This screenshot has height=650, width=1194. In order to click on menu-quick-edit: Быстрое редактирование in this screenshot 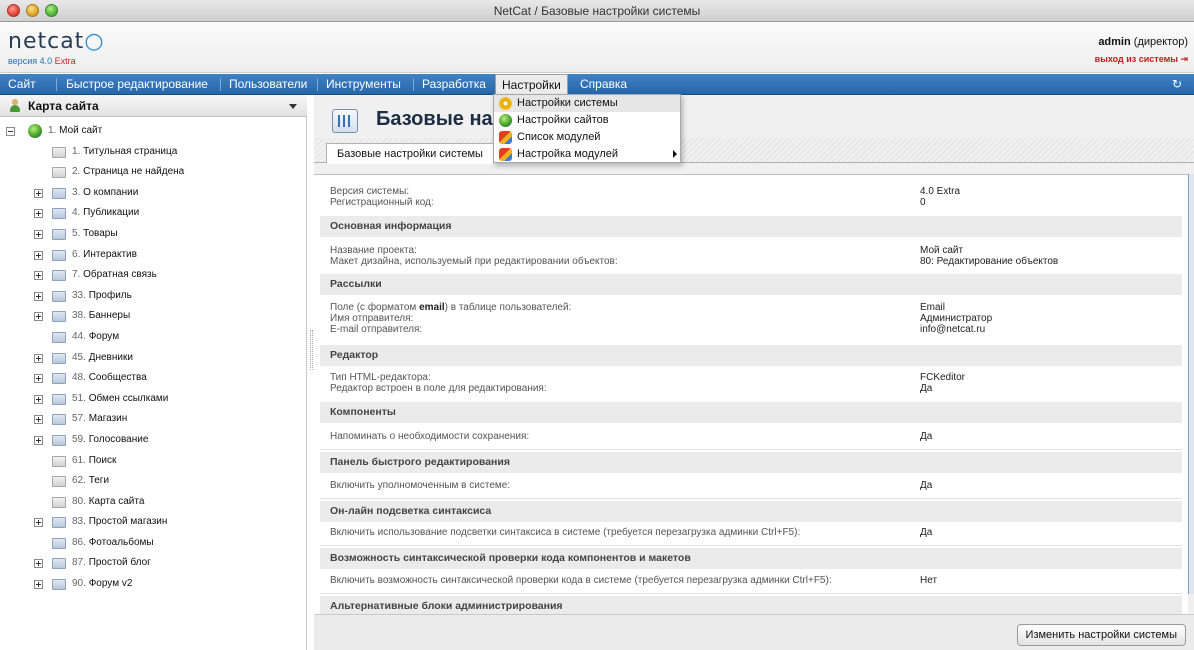, I will do `click(137, 84)`.